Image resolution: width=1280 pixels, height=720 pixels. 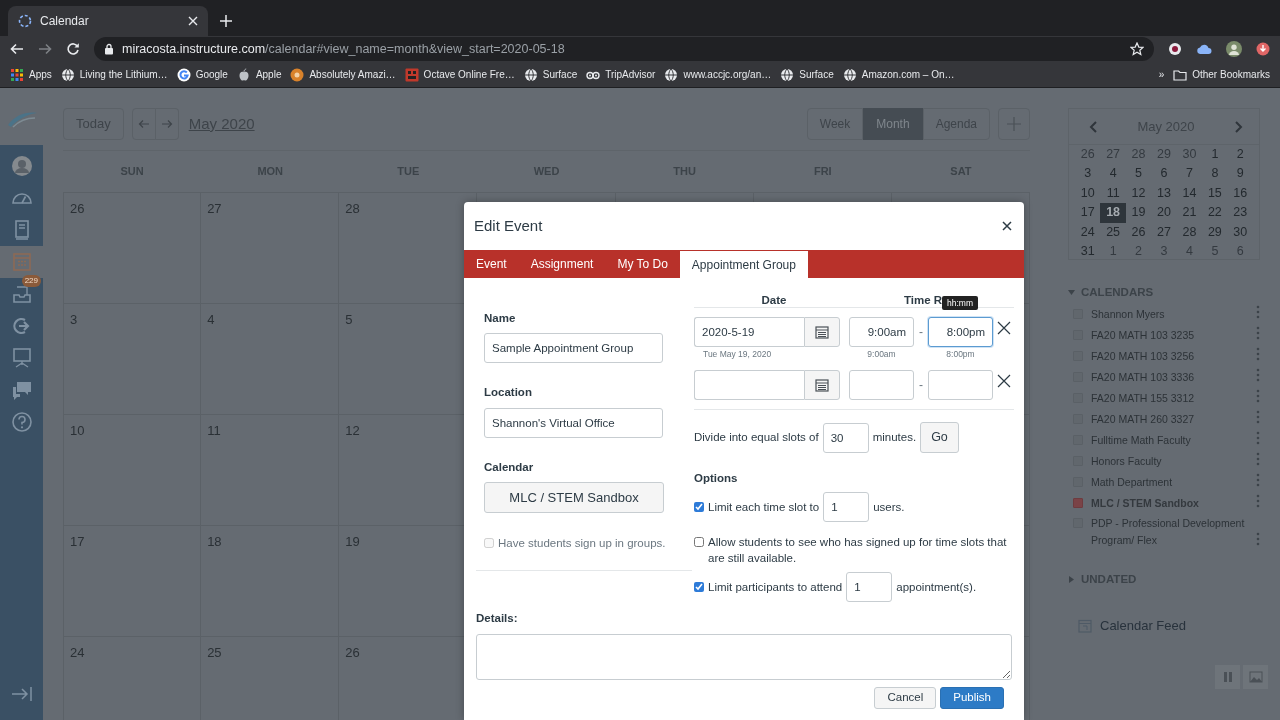 I want to click on mini-calendar-day: 21, so click(x=1189, y=213).